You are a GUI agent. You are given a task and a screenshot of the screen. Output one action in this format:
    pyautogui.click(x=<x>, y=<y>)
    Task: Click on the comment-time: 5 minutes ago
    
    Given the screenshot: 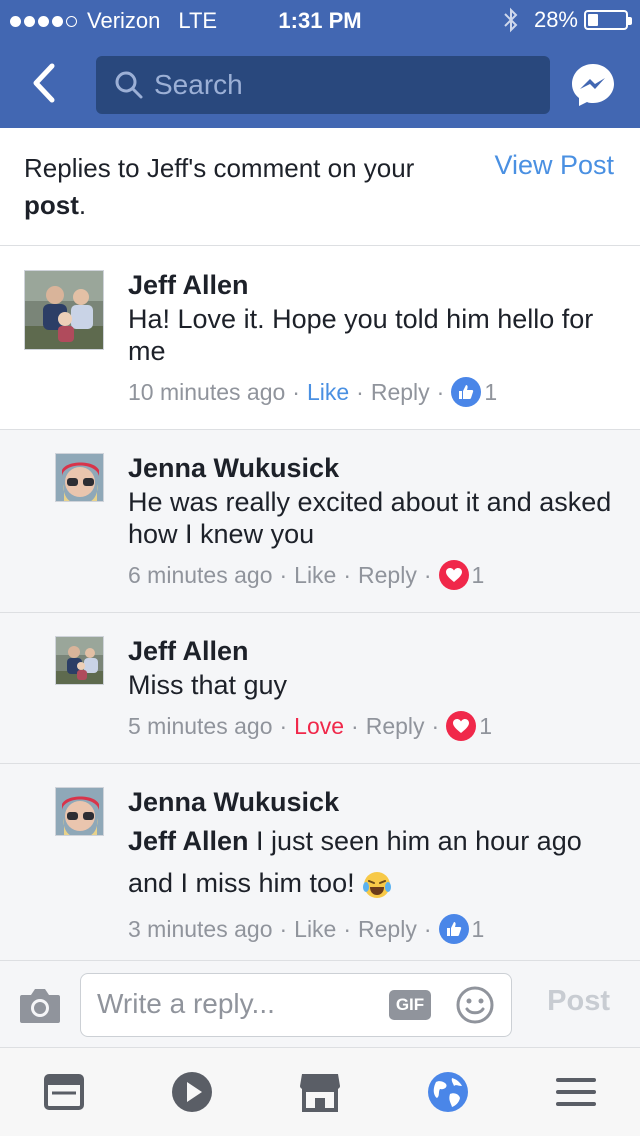 What is the action you would take?
    pyautogui.click(x=200, y=725)
    